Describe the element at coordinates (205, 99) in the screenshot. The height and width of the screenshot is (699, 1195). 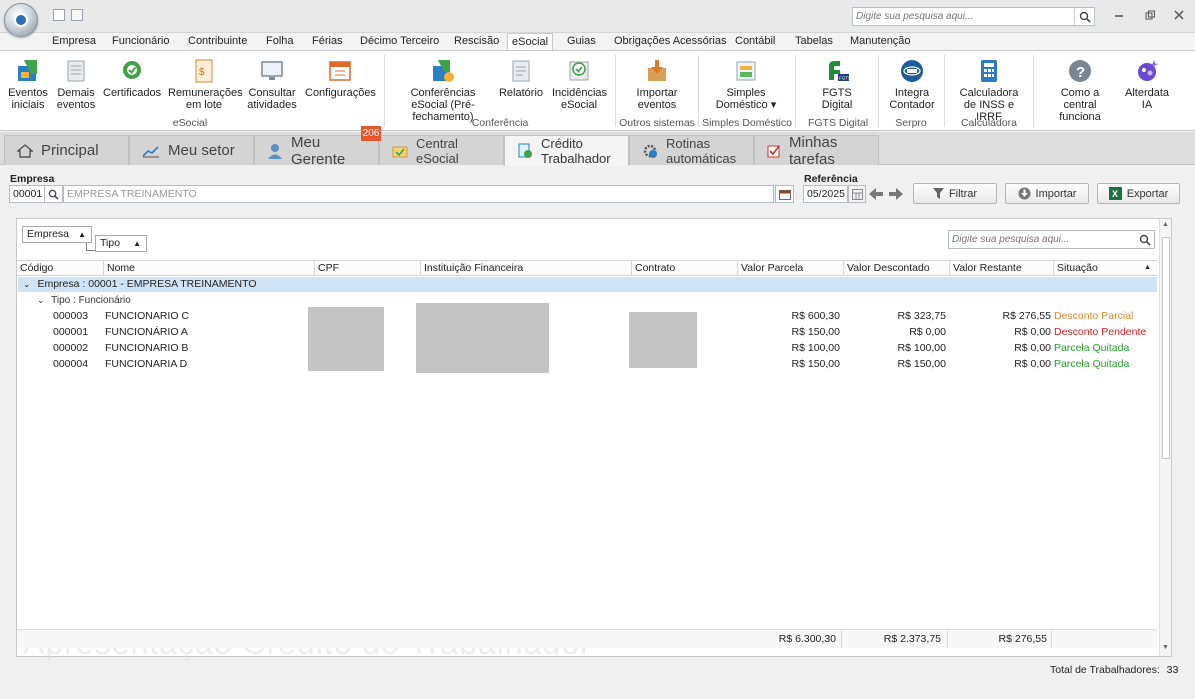
I see `remuneracoes-label: Remunerações em lote` at that location.